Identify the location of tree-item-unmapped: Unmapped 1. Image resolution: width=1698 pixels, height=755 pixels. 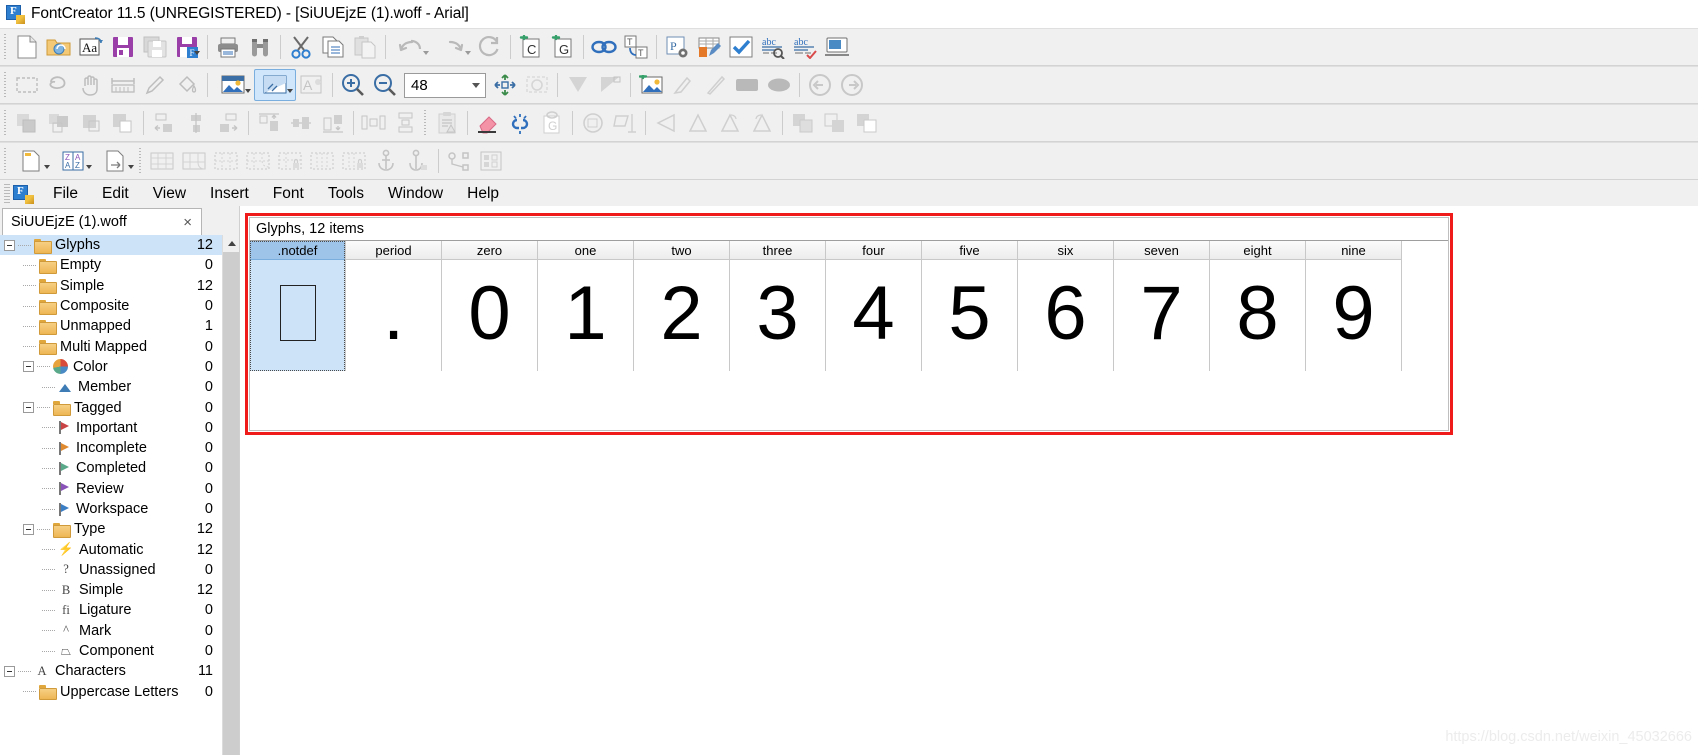
(119, 326).